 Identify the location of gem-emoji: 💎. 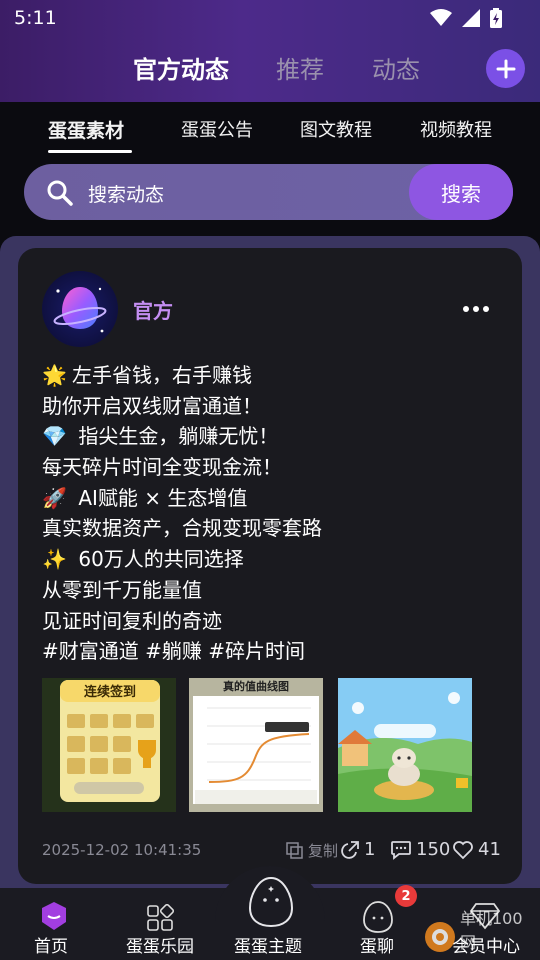
(54, 436).